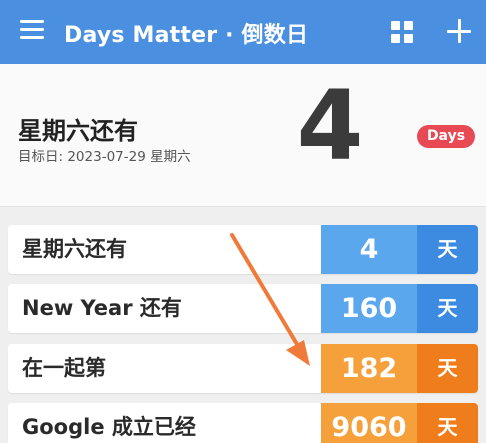 The height and width of the screenshot is (443, 486). What do you see at coordinates (102, 308) in the screenshot?
I see `event-label: New Year 还有` at bounding box center [102, 308].